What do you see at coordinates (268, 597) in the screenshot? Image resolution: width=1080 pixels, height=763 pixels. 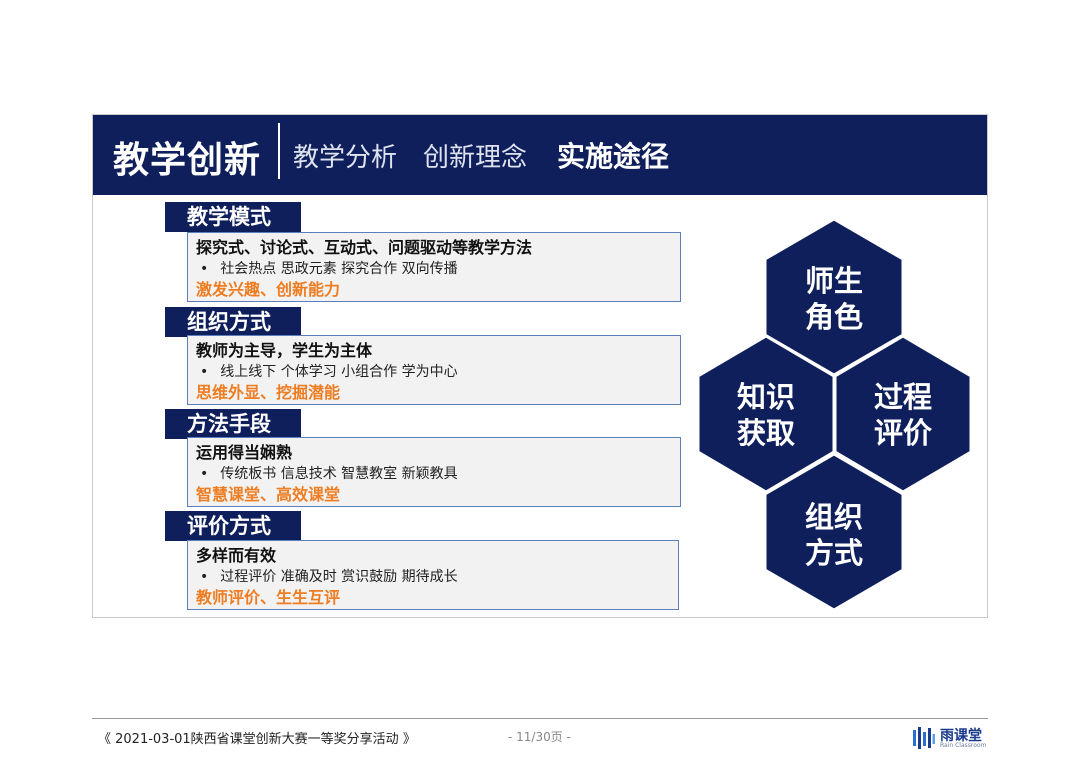 I see `section-highlight-line: 教师评价、生生互评` at bounding box center [268, 597].